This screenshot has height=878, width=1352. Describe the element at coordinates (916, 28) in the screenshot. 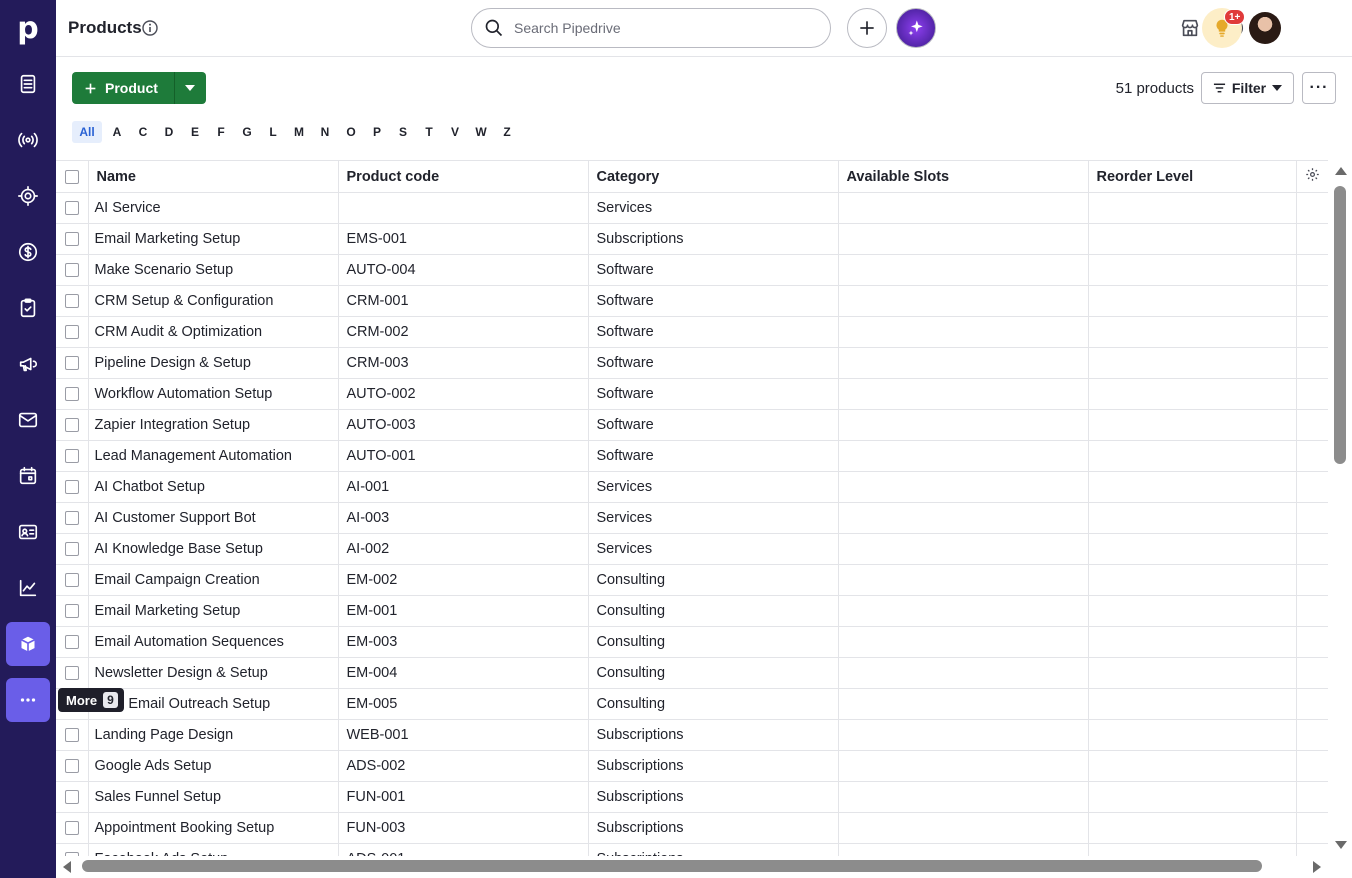

I see `ai-assistant-button` at that location.